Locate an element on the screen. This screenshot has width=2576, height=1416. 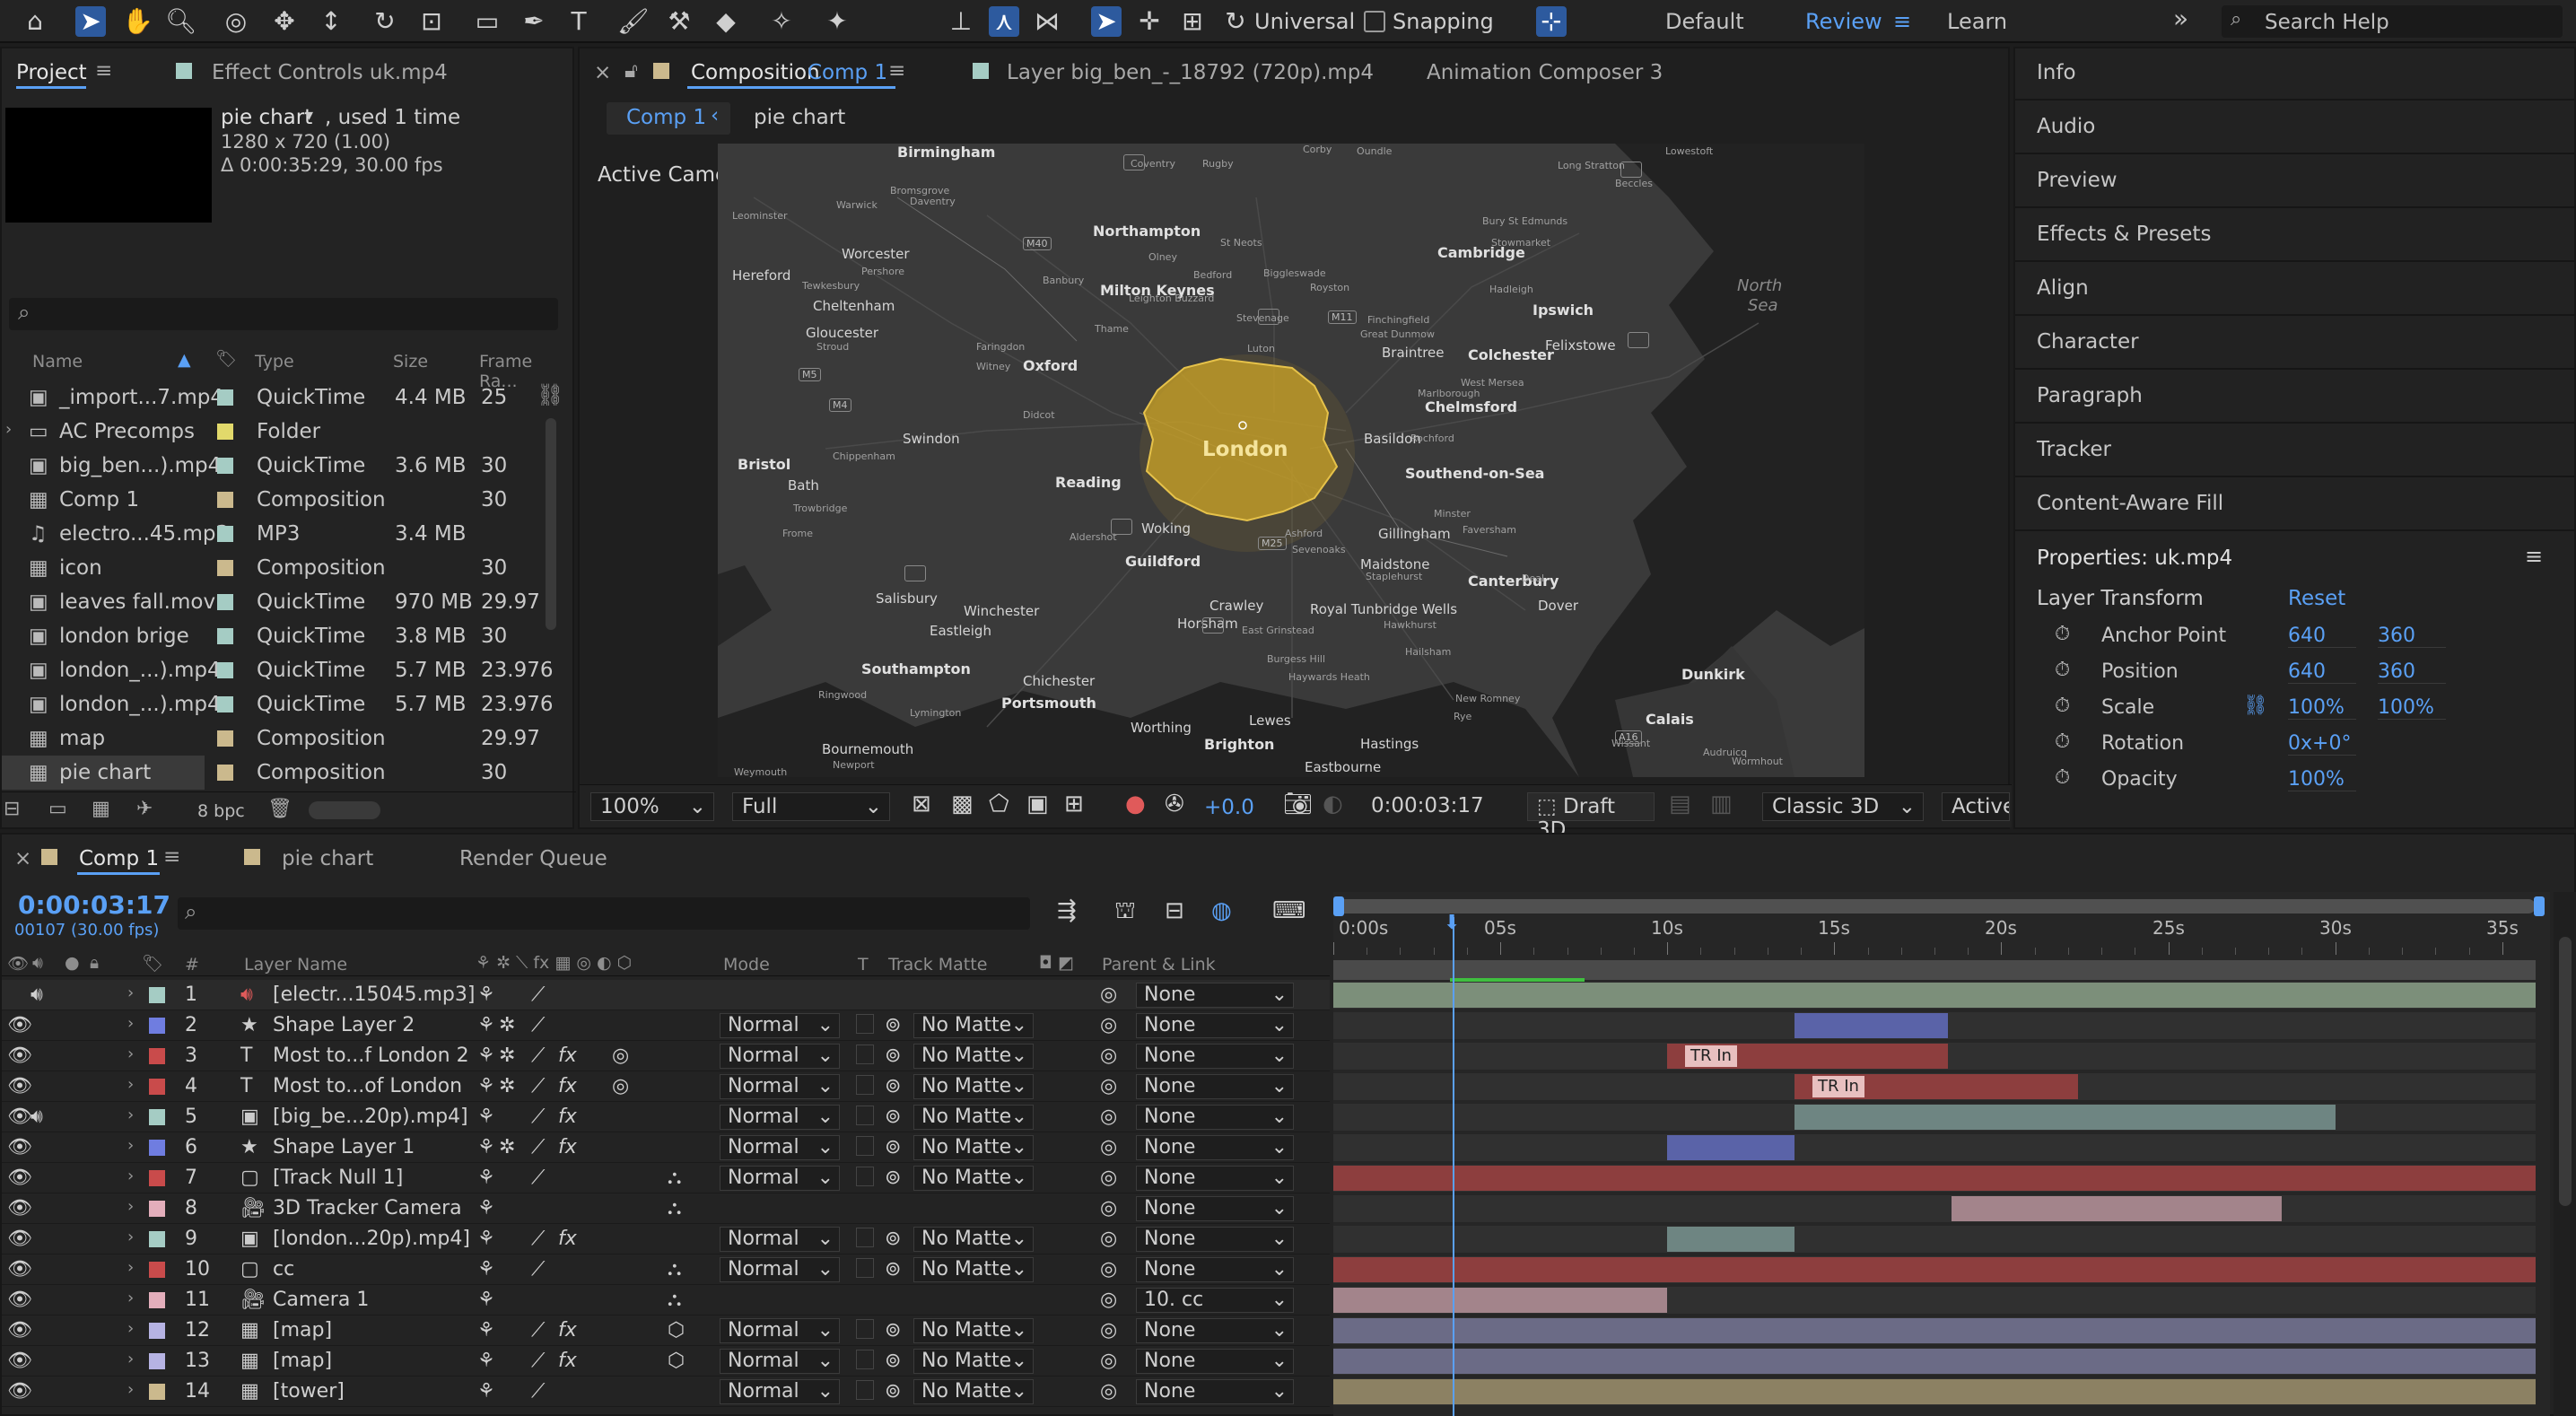
puppet-tool-icon: ✦ is located at coordinates (837, 21).